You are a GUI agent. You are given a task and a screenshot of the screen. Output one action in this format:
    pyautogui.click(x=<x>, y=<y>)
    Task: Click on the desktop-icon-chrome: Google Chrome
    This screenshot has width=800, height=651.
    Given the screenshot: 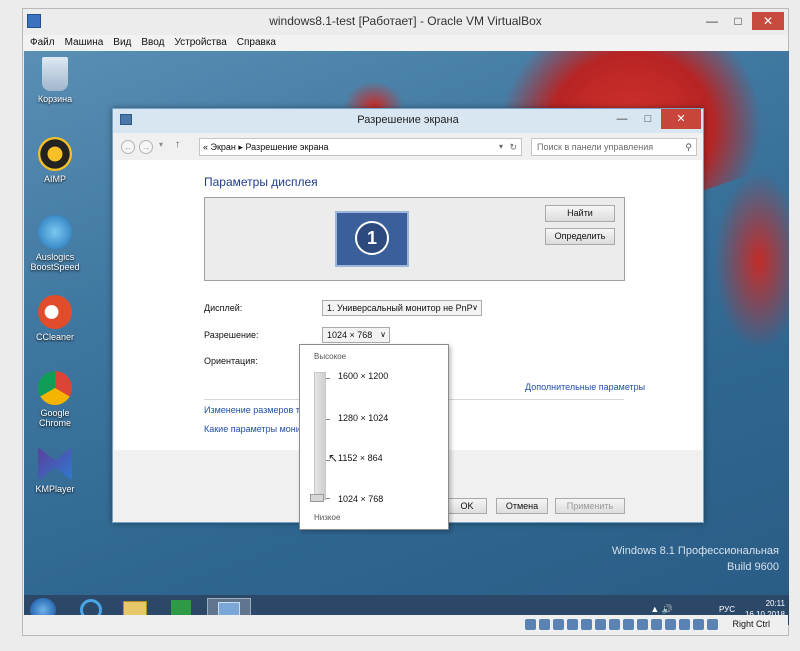 What is the action you would take?
    pyautogui.click(x=55, y=399)
    